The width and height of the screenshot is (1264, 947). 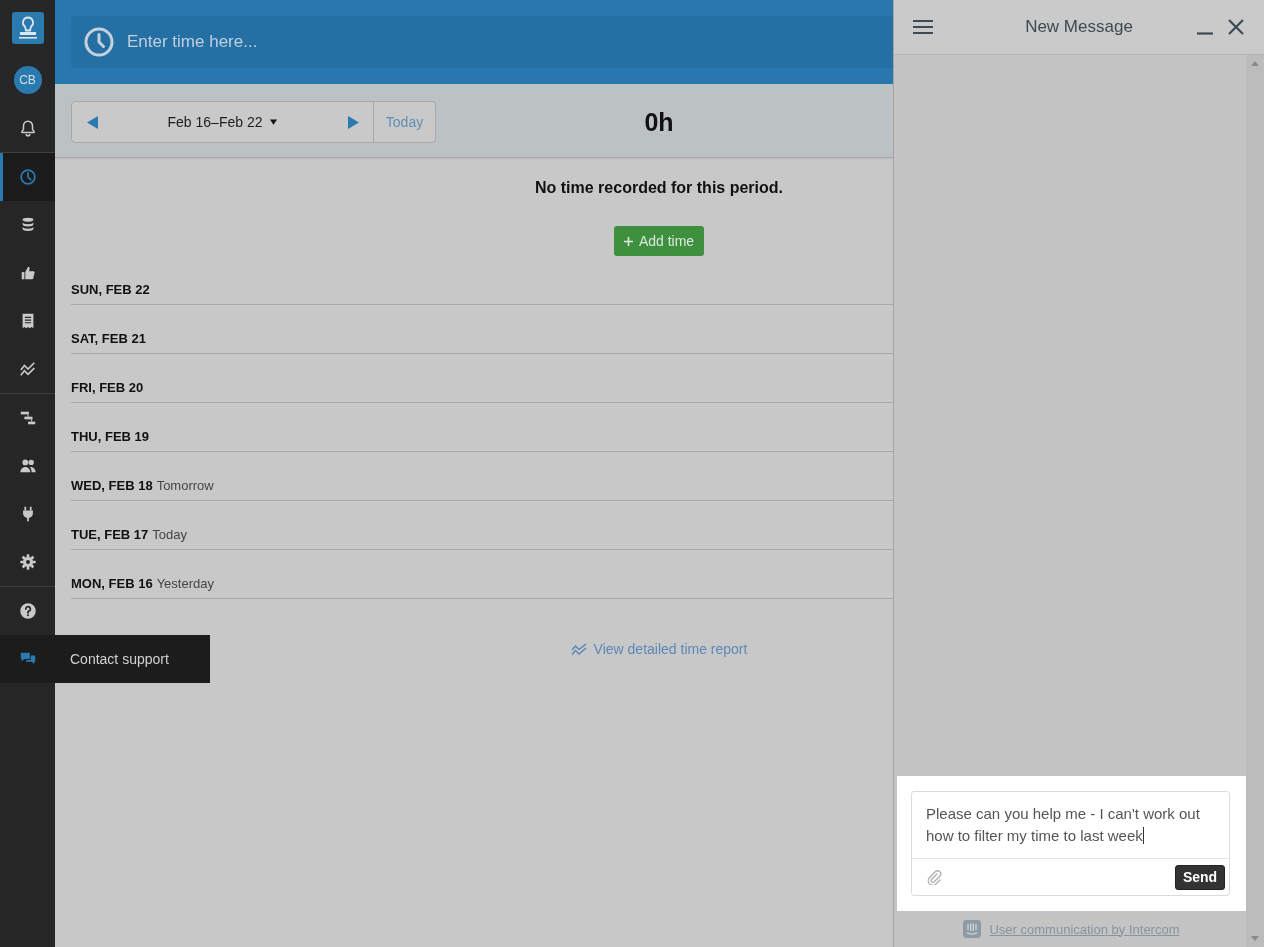 I want to click on day-label: SAT, FEB 21, so click(x=108, y=339).